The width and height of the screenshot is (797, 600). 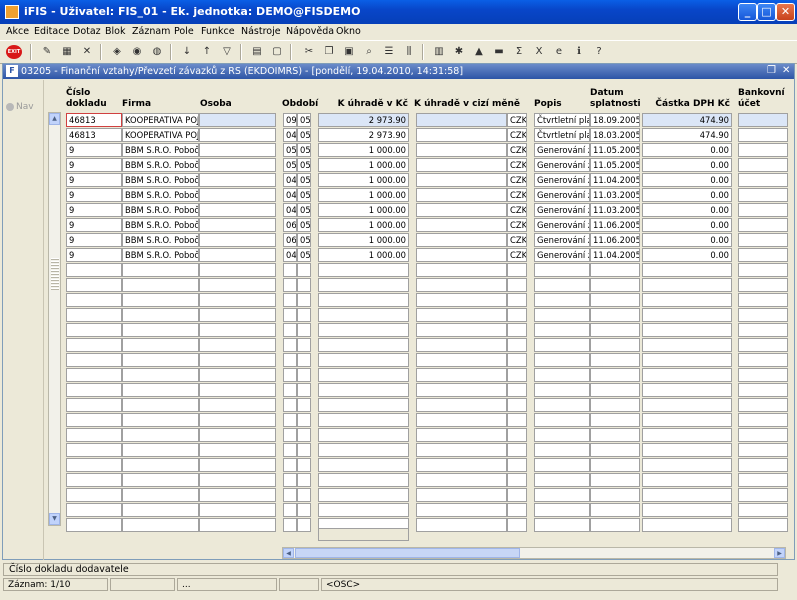 What do you see at coordinates (615, 210) in the screenshot?
I see `cell-datum: 11.03.2005` at bounding box center [615, 210].